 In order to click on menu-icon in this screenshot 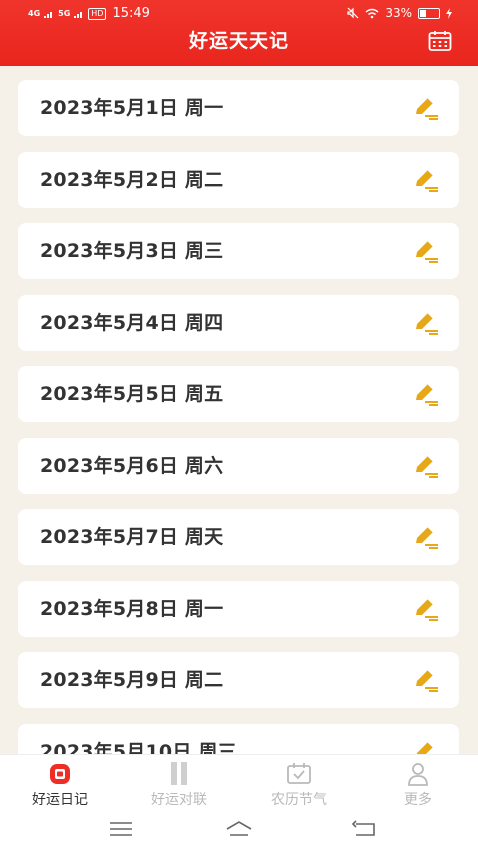, I will do `click(121, 829)`.